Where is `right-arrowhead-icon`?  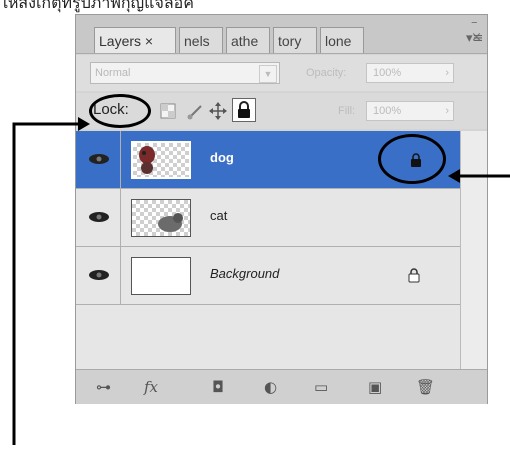 right-arrowhead-icon is located at coordinates (454, 176).